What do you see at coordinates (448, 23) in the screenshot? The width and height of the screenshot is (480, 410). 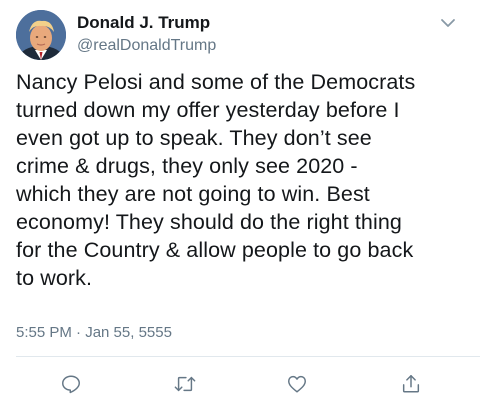 I see `chevron-down-icon` at bounding box center [448, 23].